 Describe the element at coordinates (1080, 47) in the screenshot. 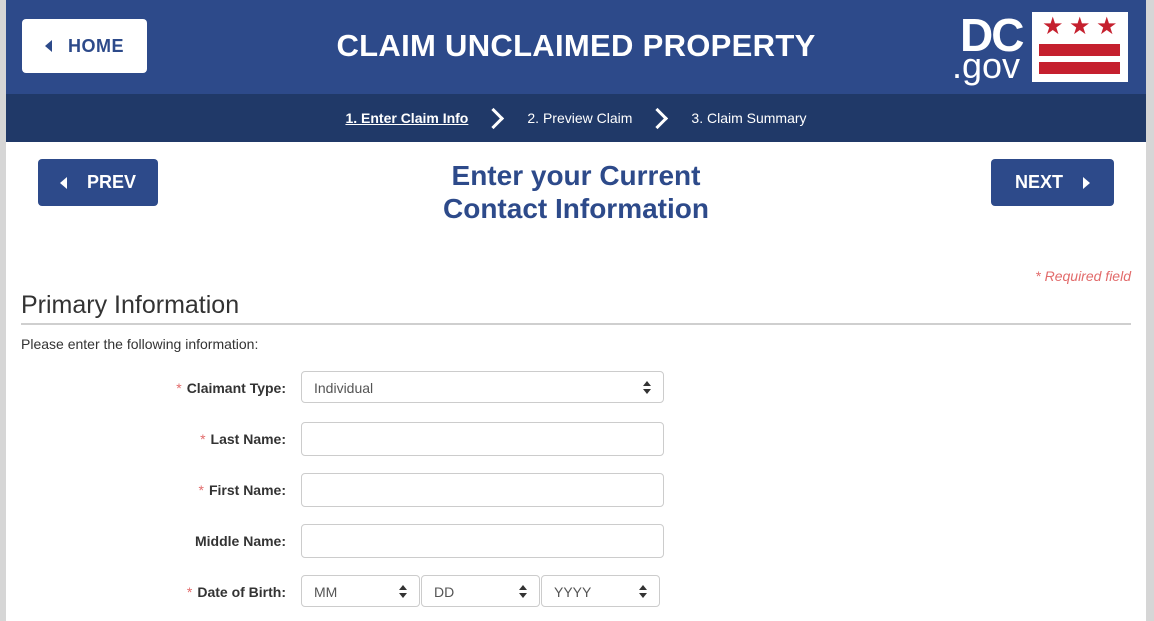

I see `dc-flag-icon: ★ ★ ★` at that location.